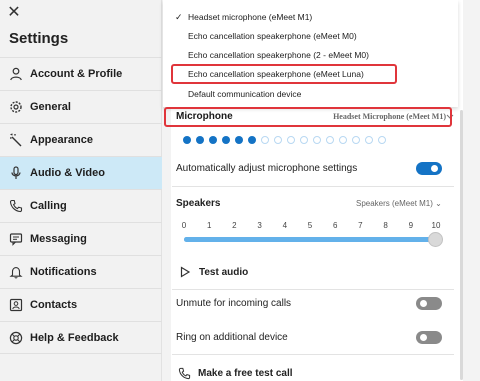  I want to click on ring-additional-label: Ring on additional device, so click(232, 337).